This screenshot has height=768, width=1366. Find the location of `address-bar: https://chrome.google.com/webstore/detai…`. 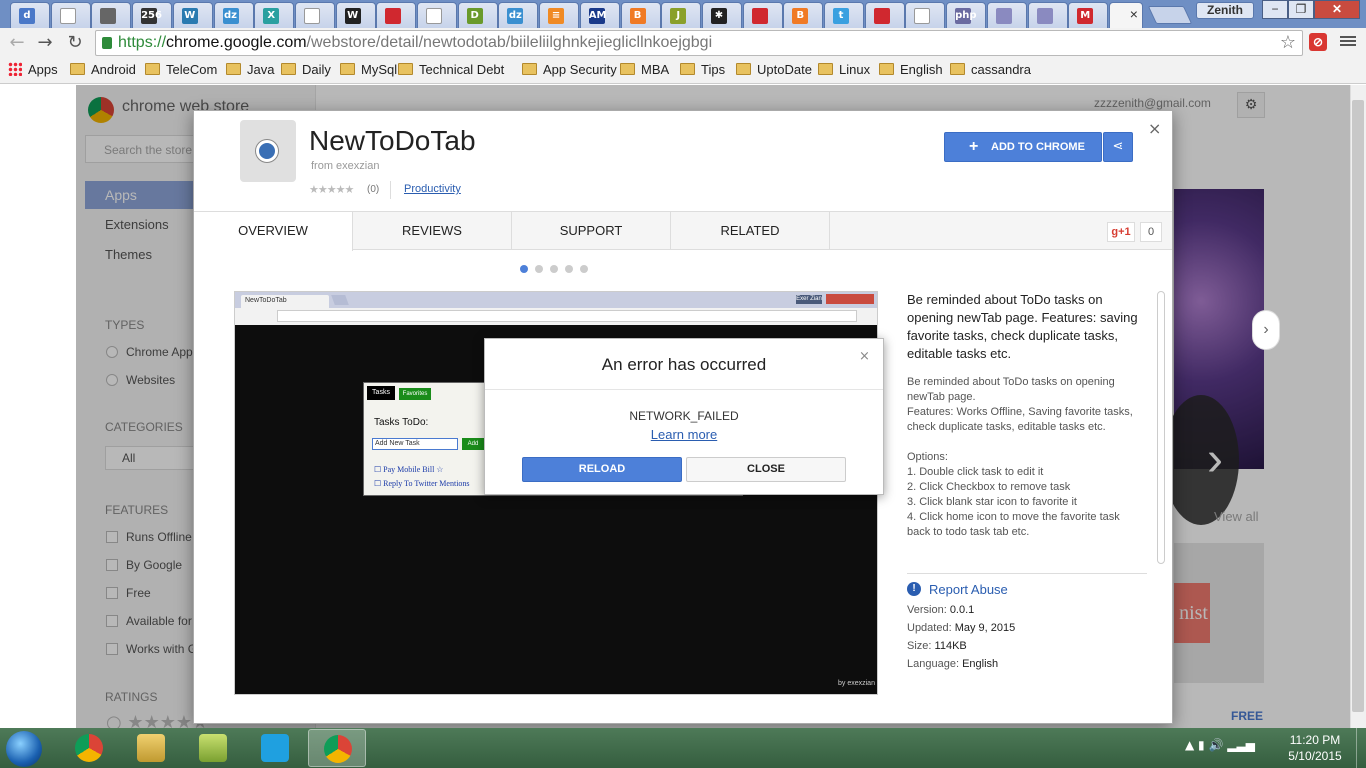

address-bar: https://chrome.google.com/webstore/detai… is located at coordinates (699, 43).